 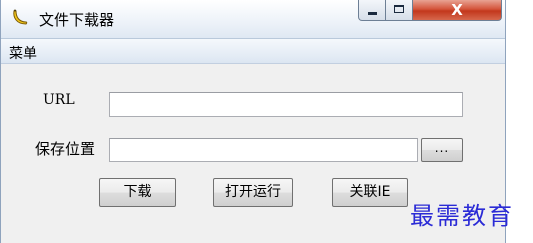 What do you see at coordinates (23, 53) in the screenshot?
I see `menu-item-menu: 菜单` at bounding box center [23, 53].